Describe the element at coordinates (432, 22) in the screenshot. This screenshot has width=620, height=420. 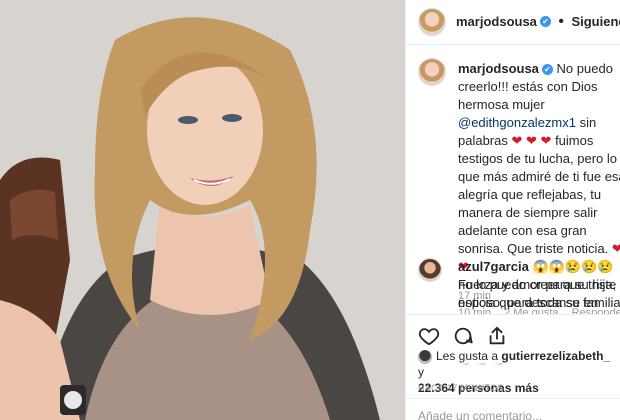
I see `author-avatar` at that location.